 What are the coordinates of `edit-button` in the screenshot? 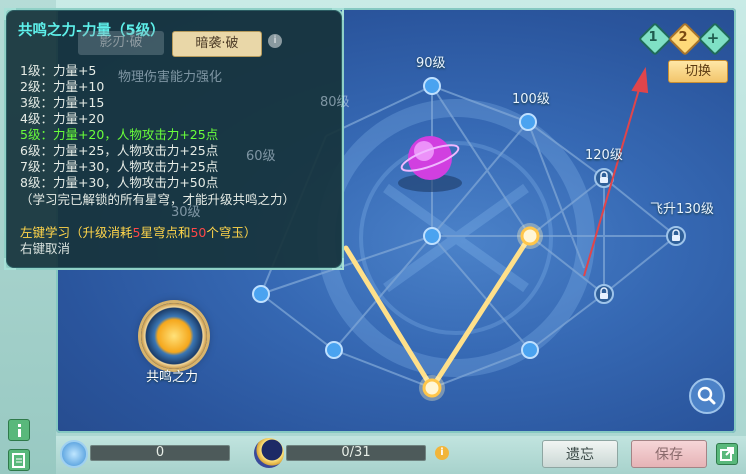 It's located at (19, 460).